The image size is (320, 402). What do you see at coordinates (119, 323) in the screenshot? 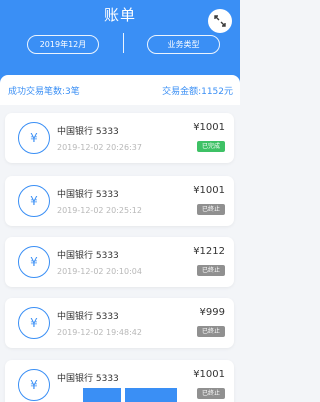
I see `transaction-card: ¥ 中国银行 5333 2019-12-02 19:48:42 ¥999 已终止` at bounding box center [119, 323].